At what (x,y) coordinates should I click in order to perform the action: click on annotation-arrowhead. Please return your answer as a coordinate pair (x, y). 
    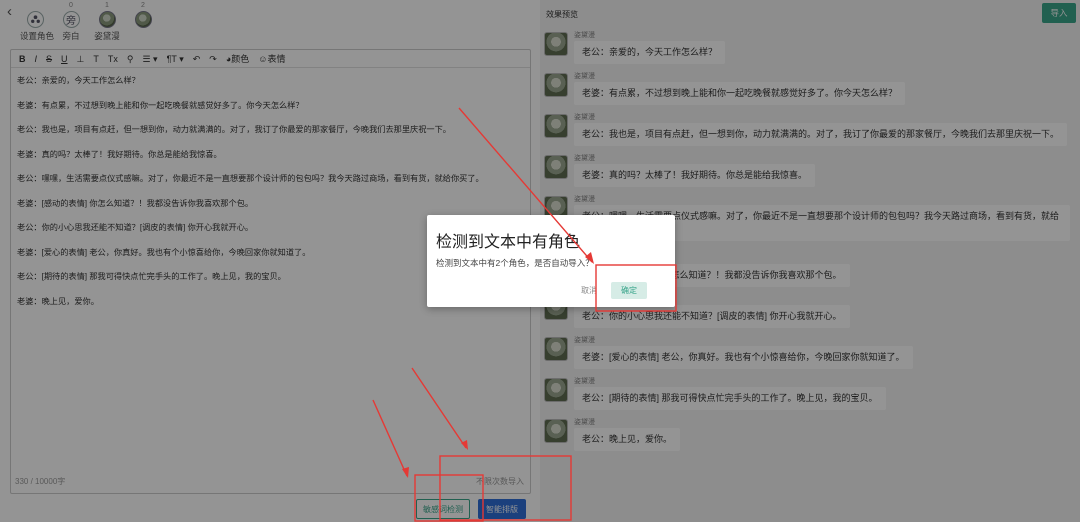
    Looking at the image, I should click on (589, 258).